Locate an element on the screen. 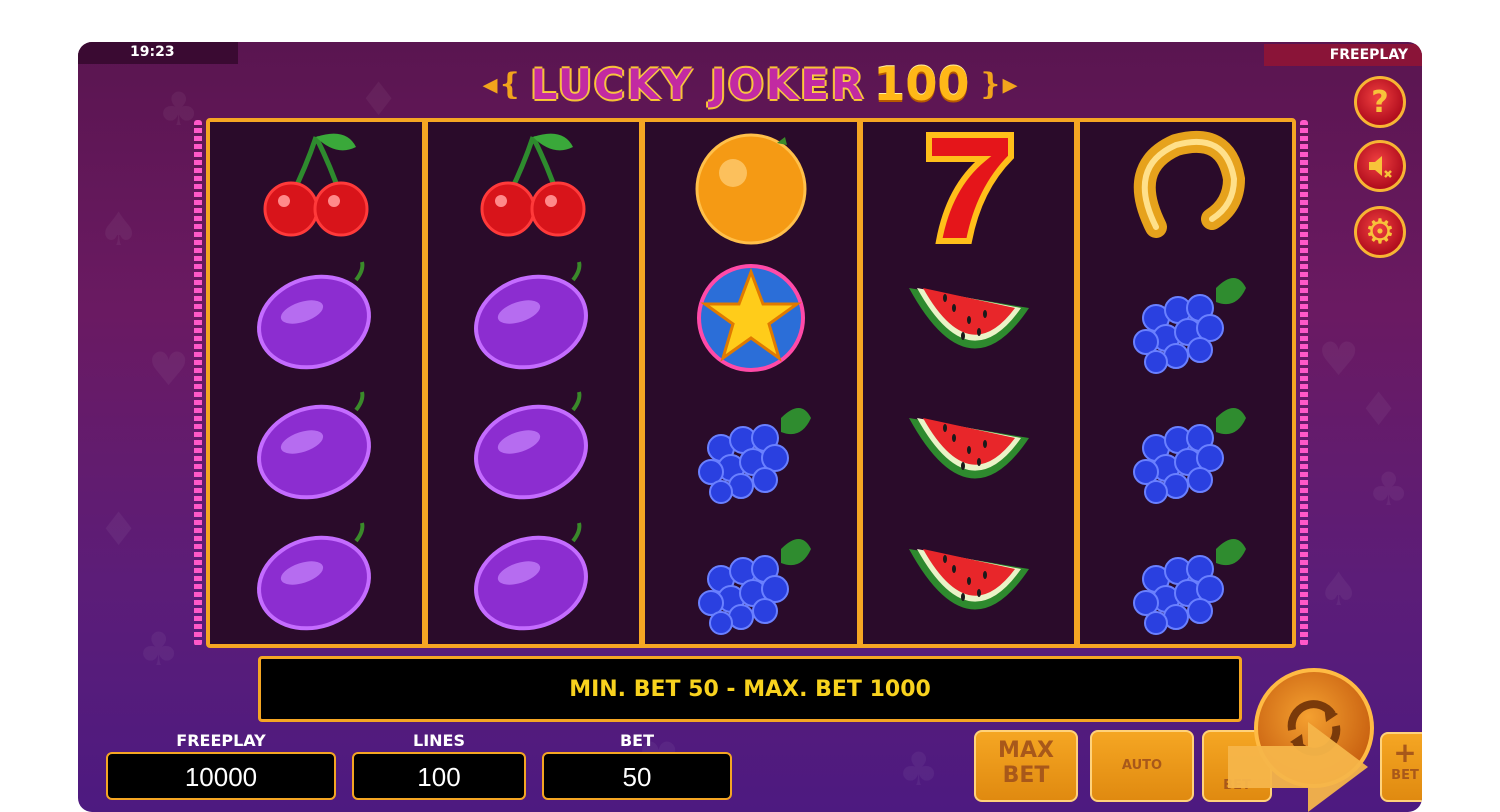 The image size is (1500, 812). info-bar: MIN. BET 50 - MAX. BET 1000 is located at coordinates (750, 689).